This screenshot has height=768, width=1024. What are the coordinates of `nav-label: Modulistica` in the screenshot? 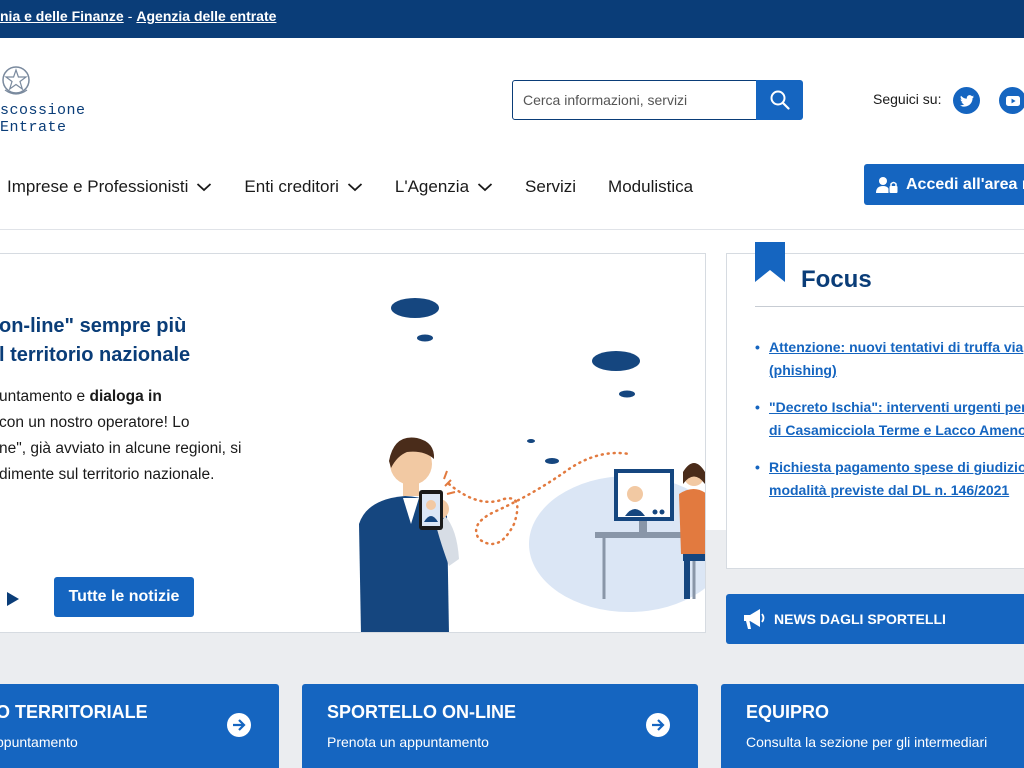 It's located at (651, 186).